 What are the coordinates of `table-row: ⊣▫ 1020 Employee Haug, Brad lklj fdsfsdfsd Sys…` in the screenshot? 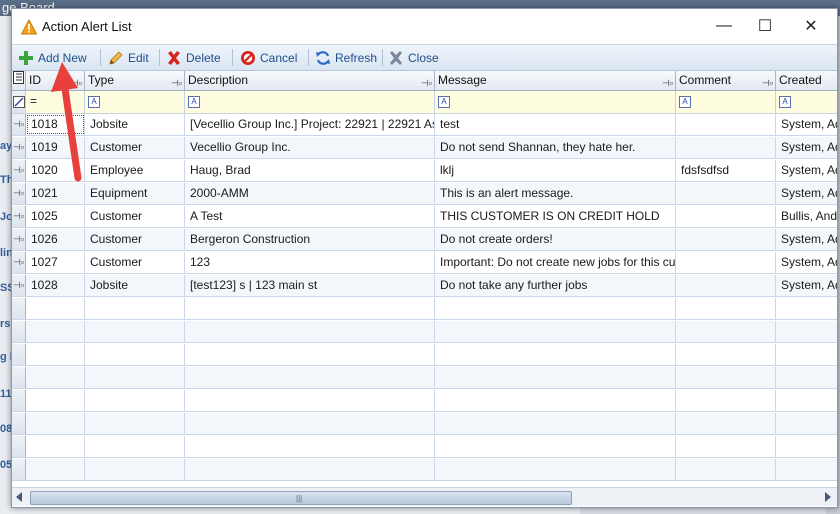 It's located at (424, 171).